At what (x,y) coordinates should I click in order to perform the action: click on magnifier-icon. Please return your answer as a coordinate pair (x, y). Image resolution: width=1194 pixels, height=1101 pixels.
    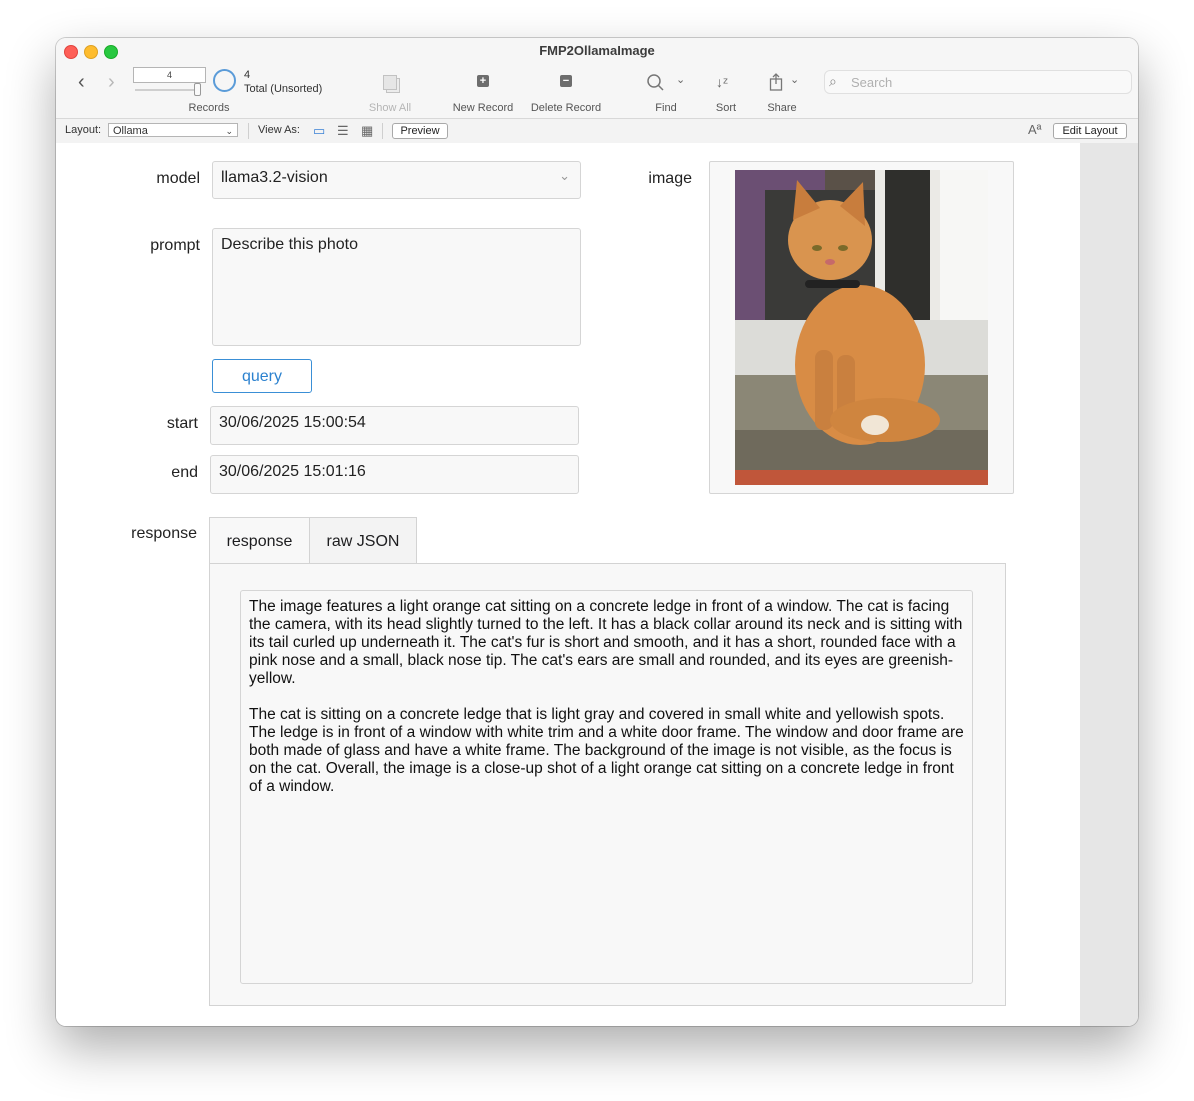
    Looking at the image, I should click on (655, 82).